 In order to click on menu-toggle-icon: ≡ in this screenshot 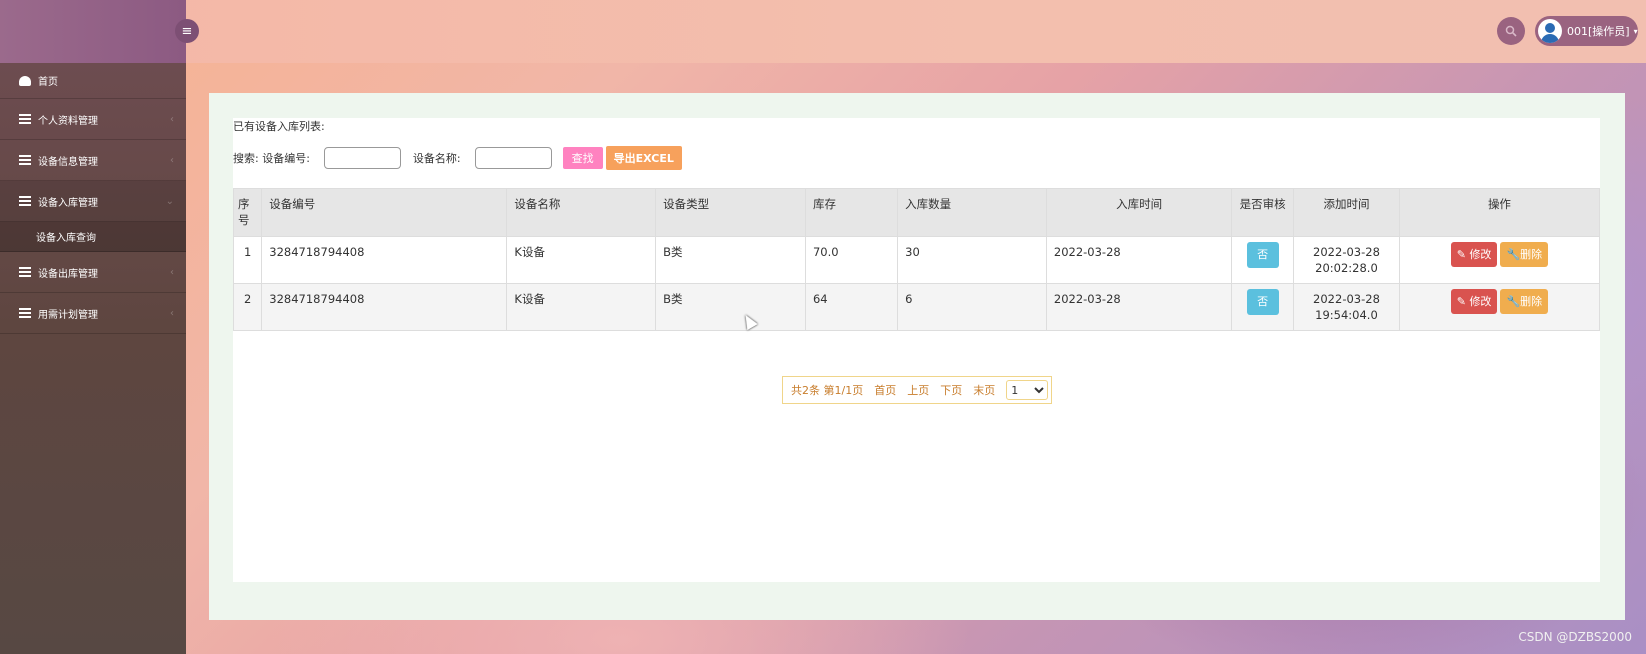, I will do `click(187, 31)`.